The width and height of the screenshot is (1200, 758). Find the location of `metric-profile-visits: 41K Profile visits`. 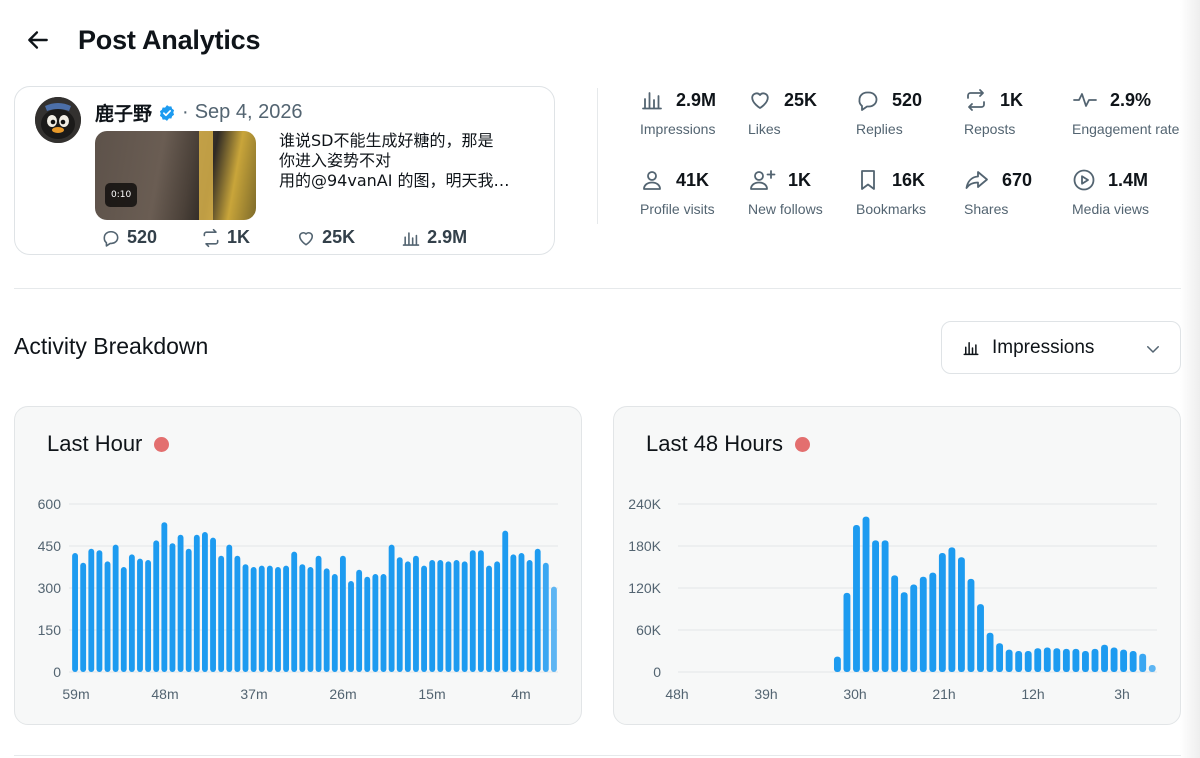

metric-profile-visits: 41K Profile visits is located at coordinates (700, 192).